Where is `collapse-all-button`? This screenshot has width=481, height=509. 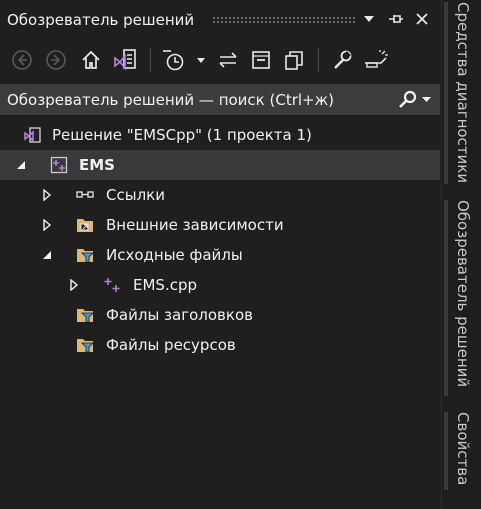
collapse-all-button is located at coordinates (261, 60).